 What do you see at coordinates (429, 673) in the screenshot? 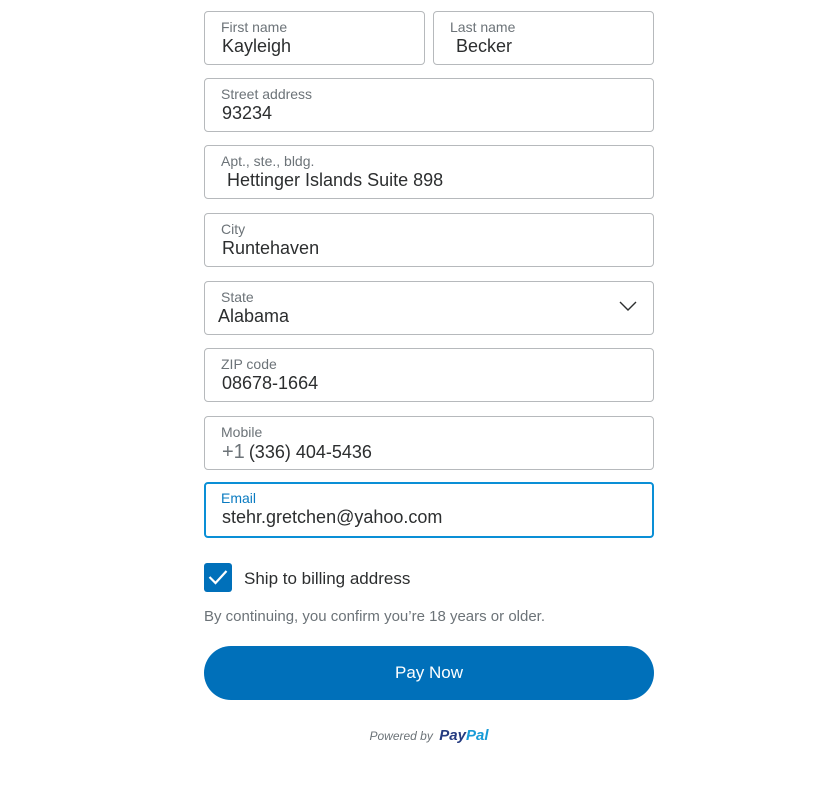
I see `pay-now-button: Pay Now` at bounding box center [429, 673].